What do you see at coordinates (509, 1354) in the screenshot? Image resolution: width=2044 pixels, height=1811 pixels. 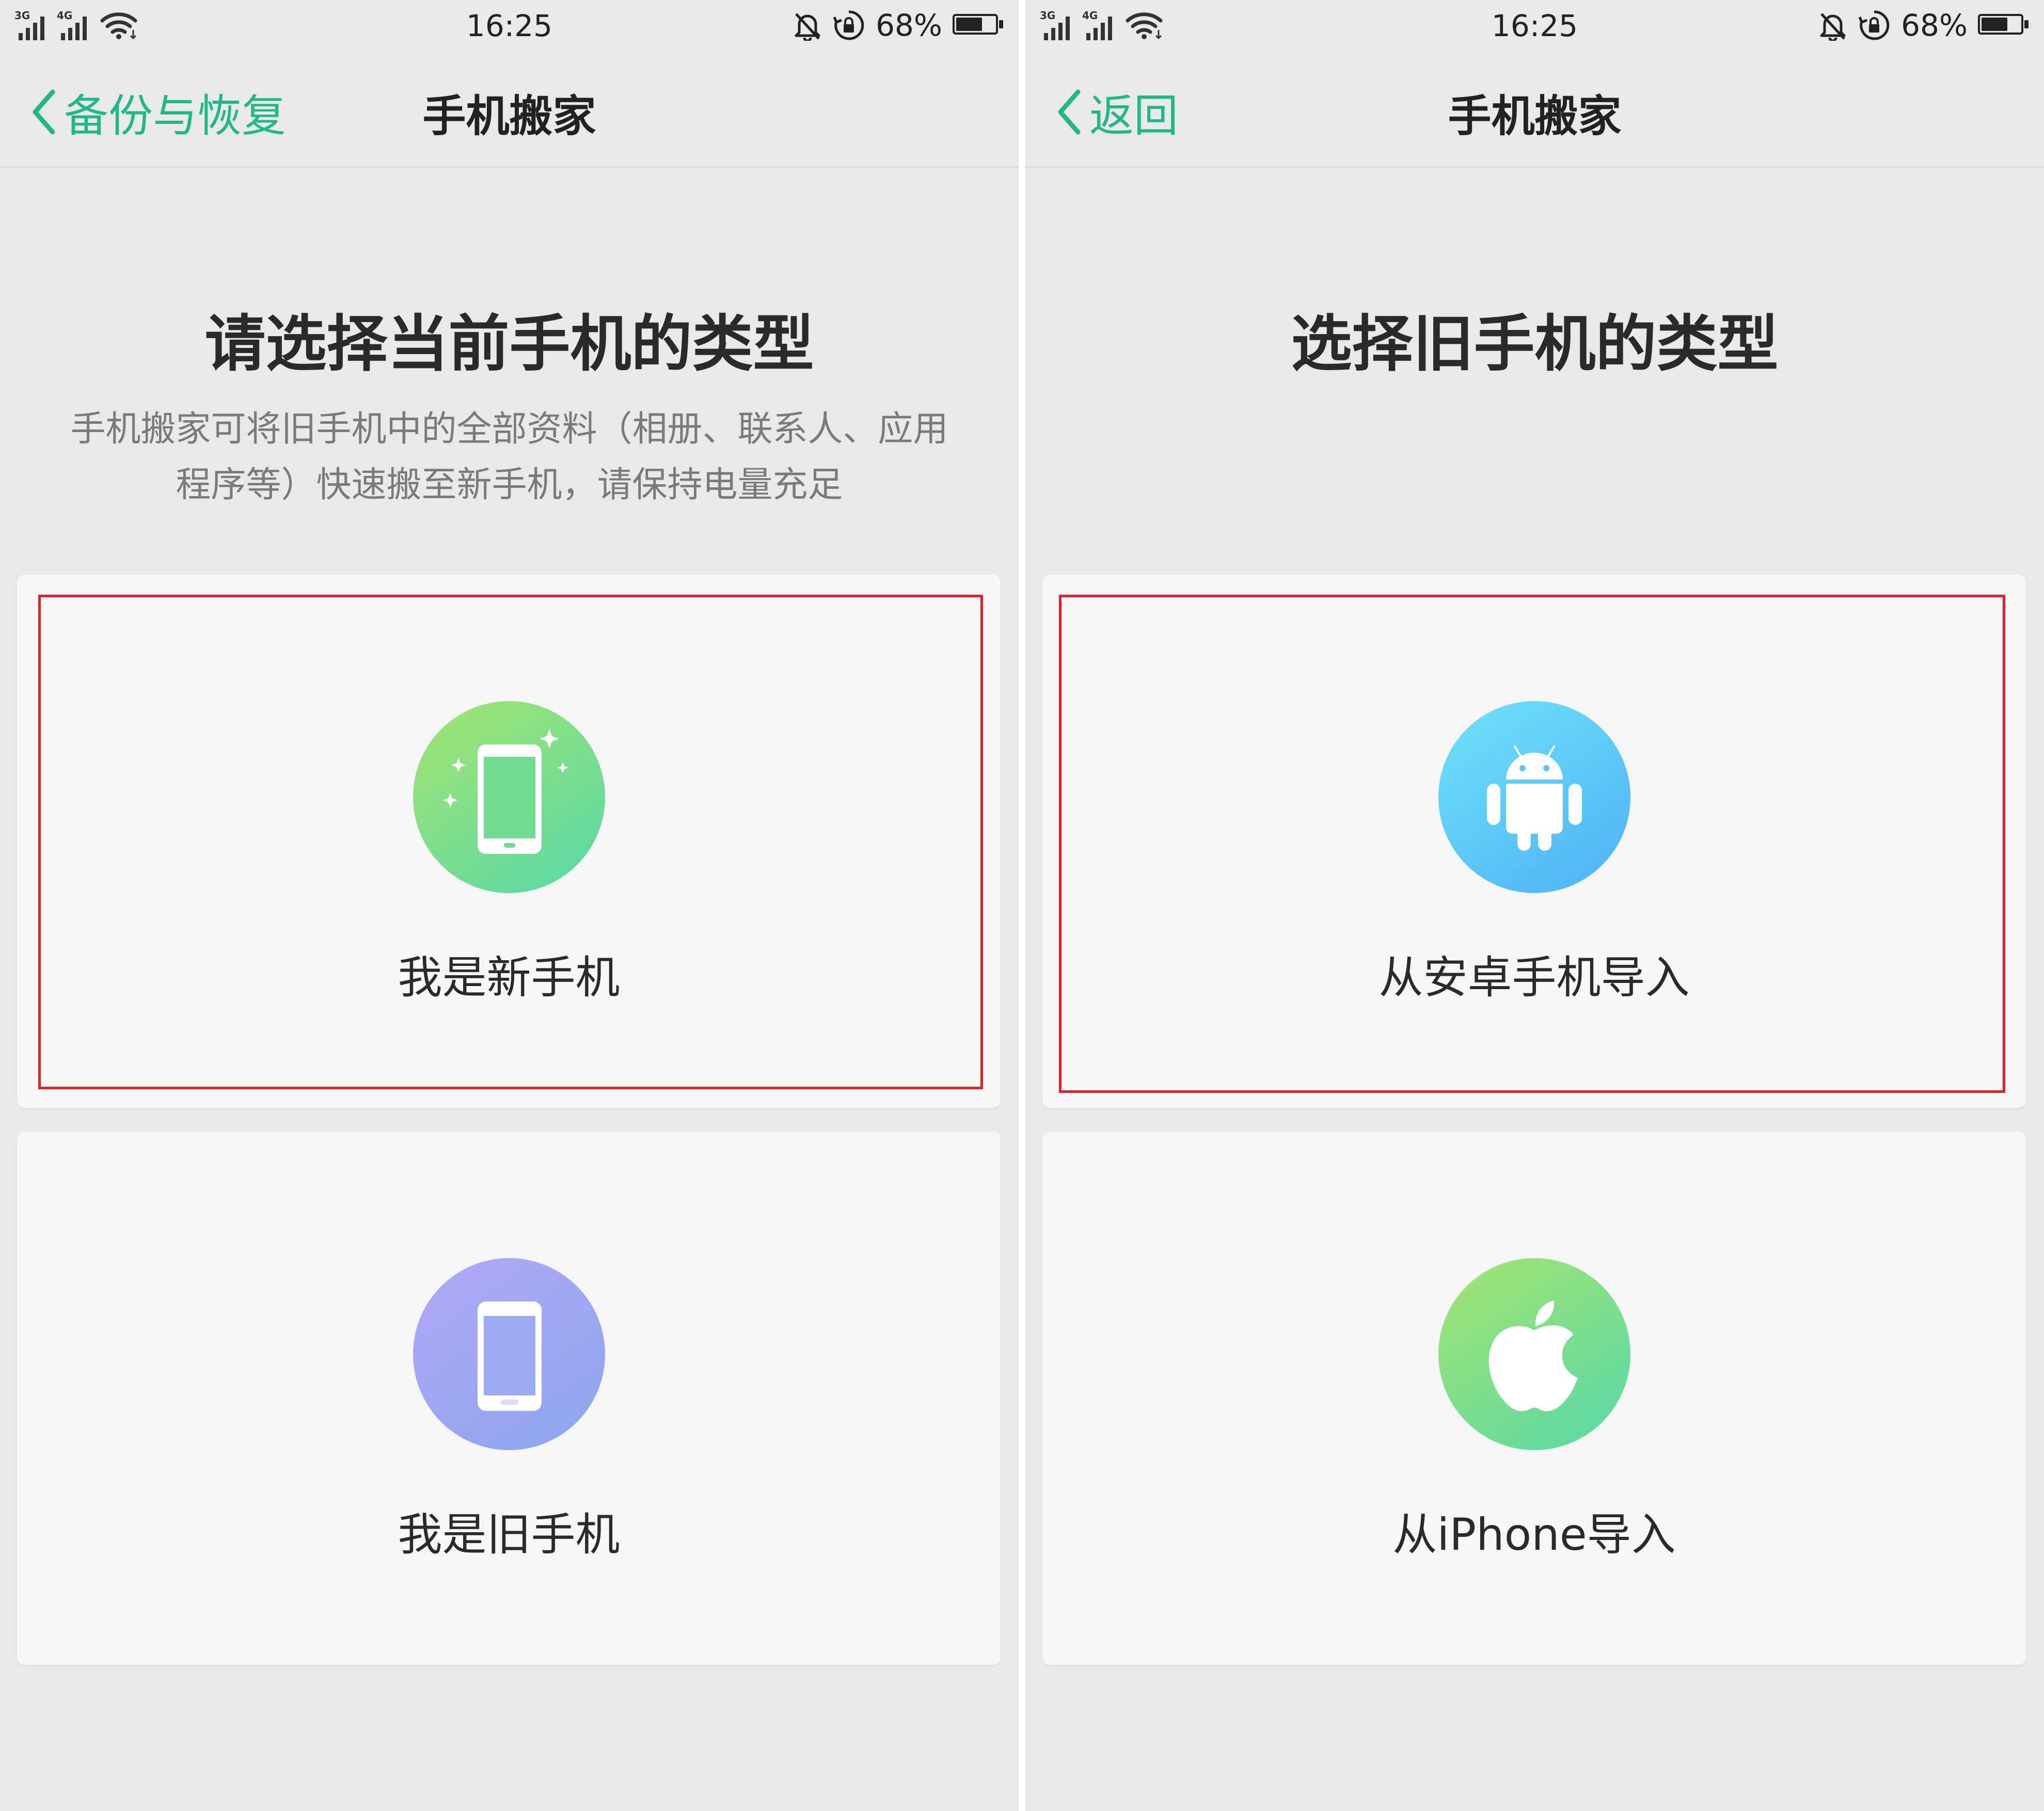 I see `phone-icon` at bounding box center [509, 1354].